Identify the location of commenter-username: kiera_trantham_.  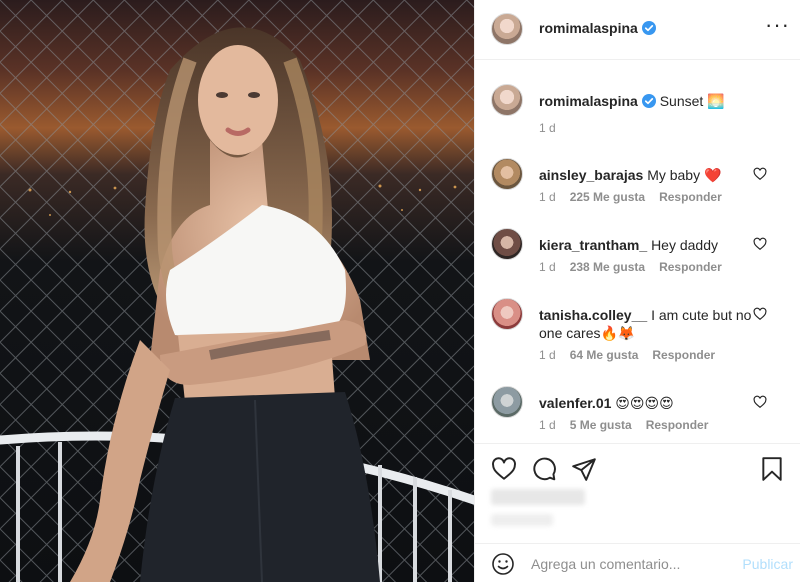
(593, 245).